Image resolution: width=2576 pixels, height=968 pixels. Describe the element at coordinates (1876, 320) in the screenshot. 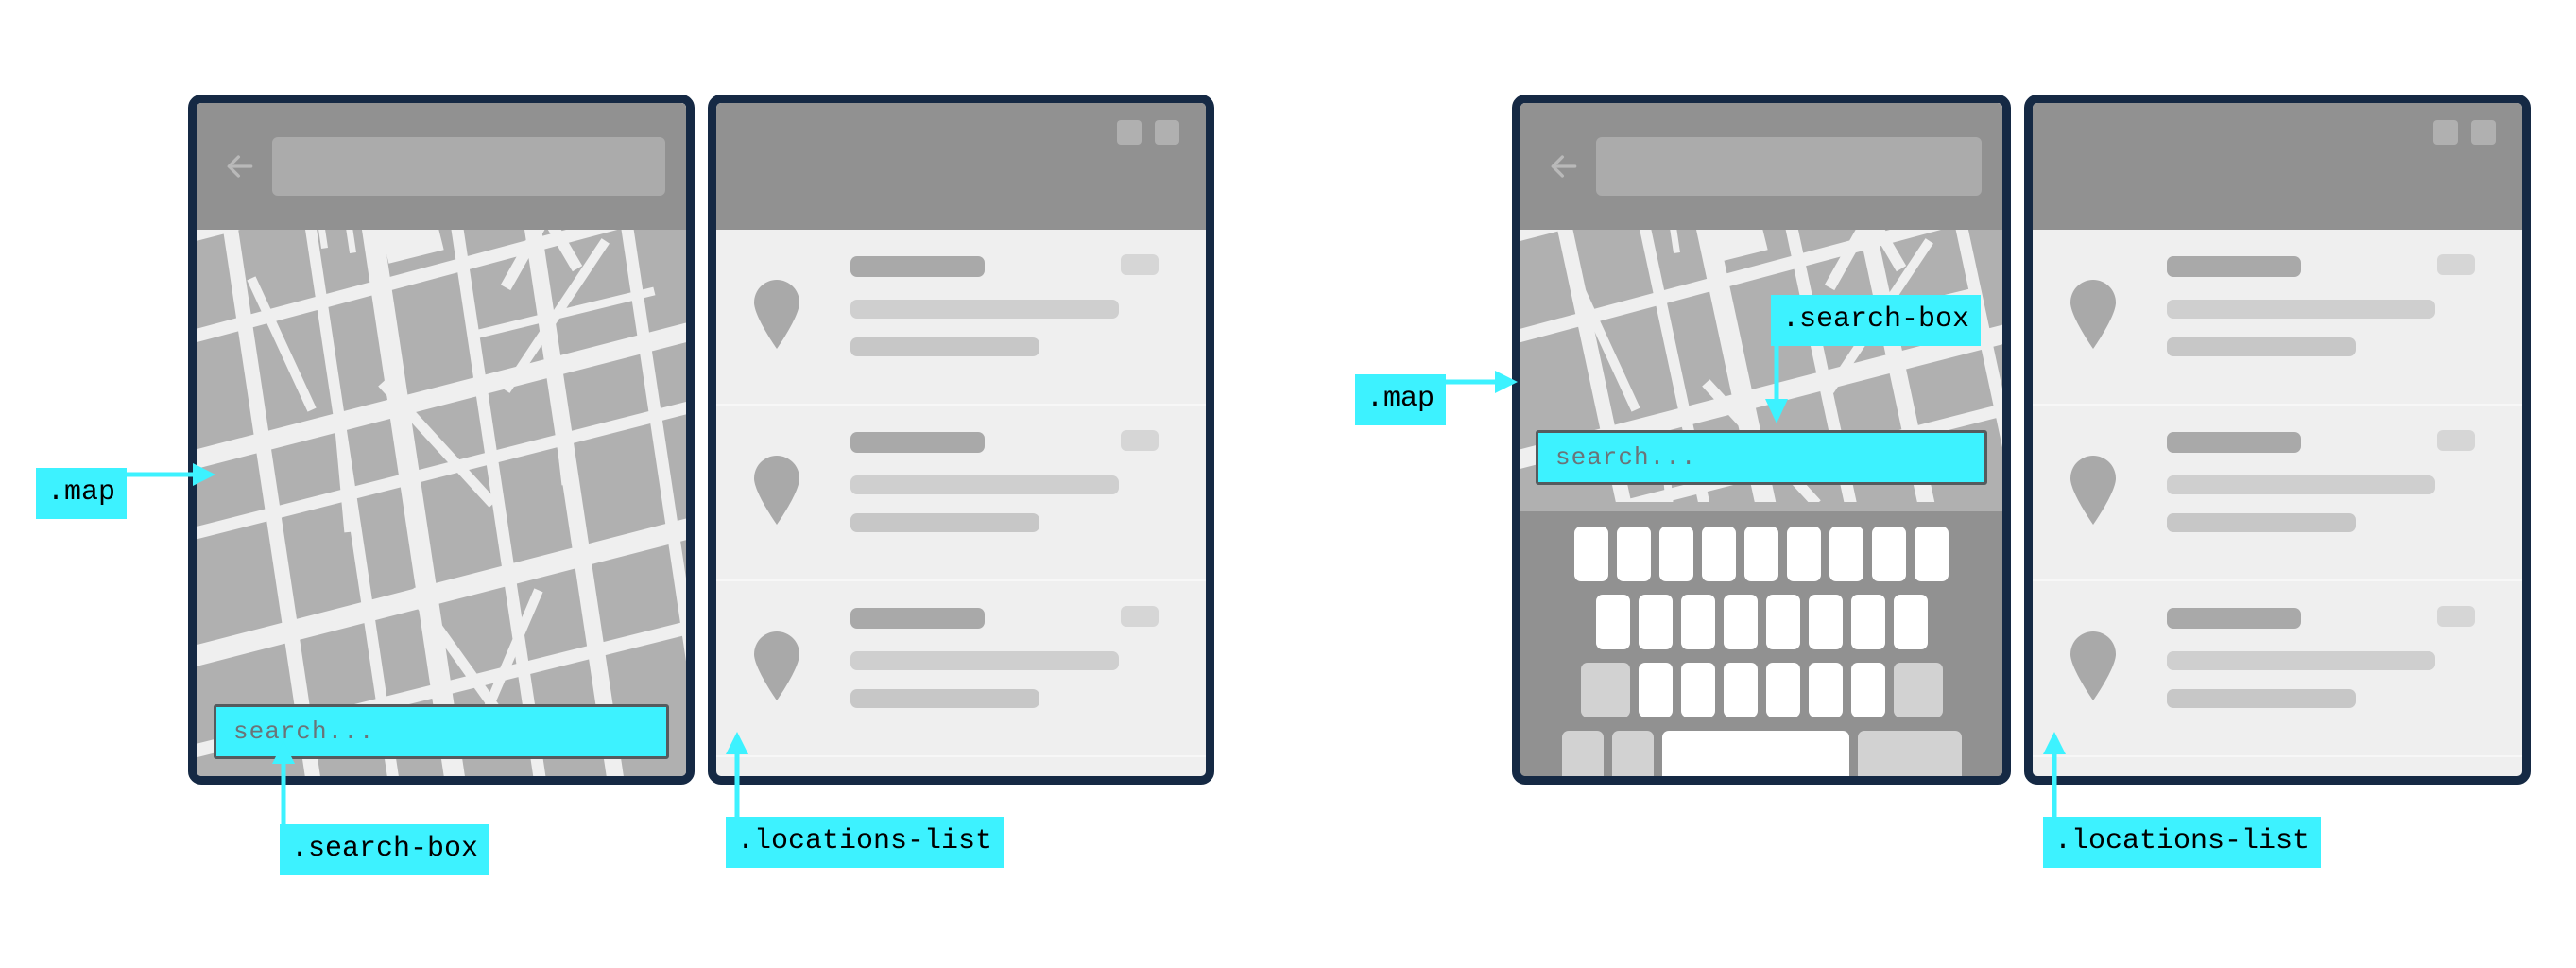

I see `annotation-search-box-right: .search-box` at that location.